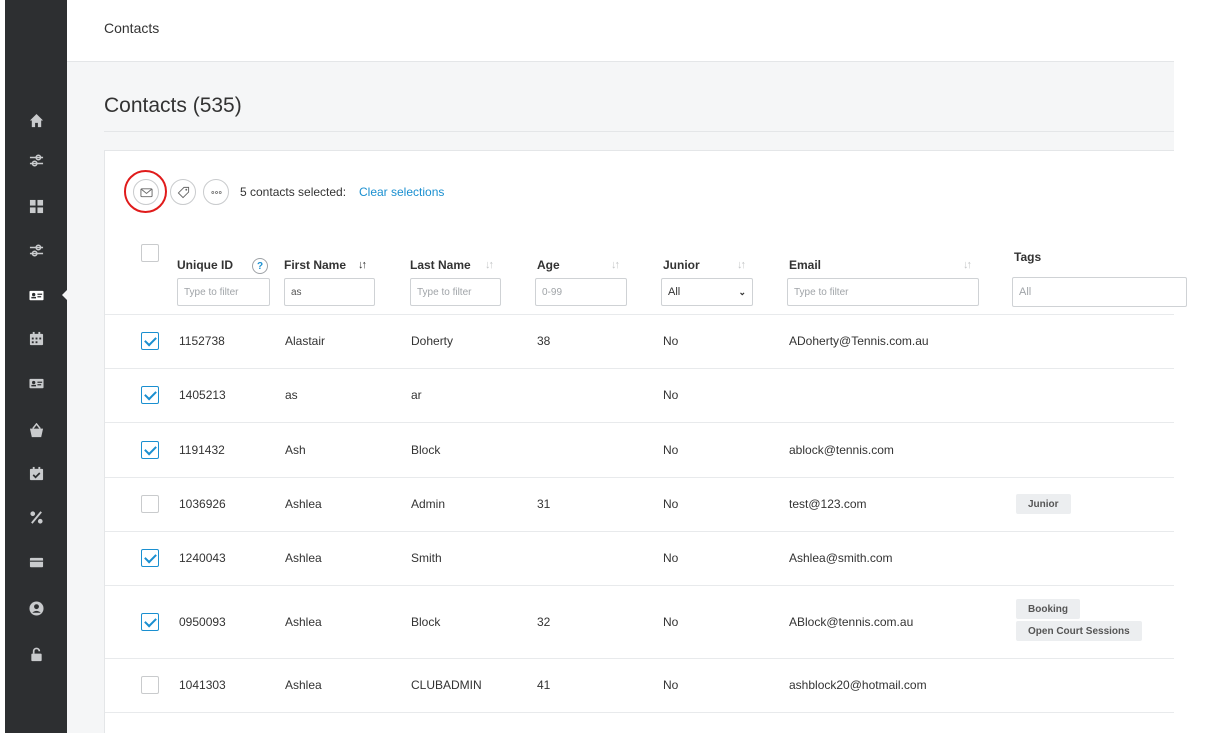 This screenshot has width=1207, height=733. I want to click on sort-last-name: ↓↑, so click(489, 265).